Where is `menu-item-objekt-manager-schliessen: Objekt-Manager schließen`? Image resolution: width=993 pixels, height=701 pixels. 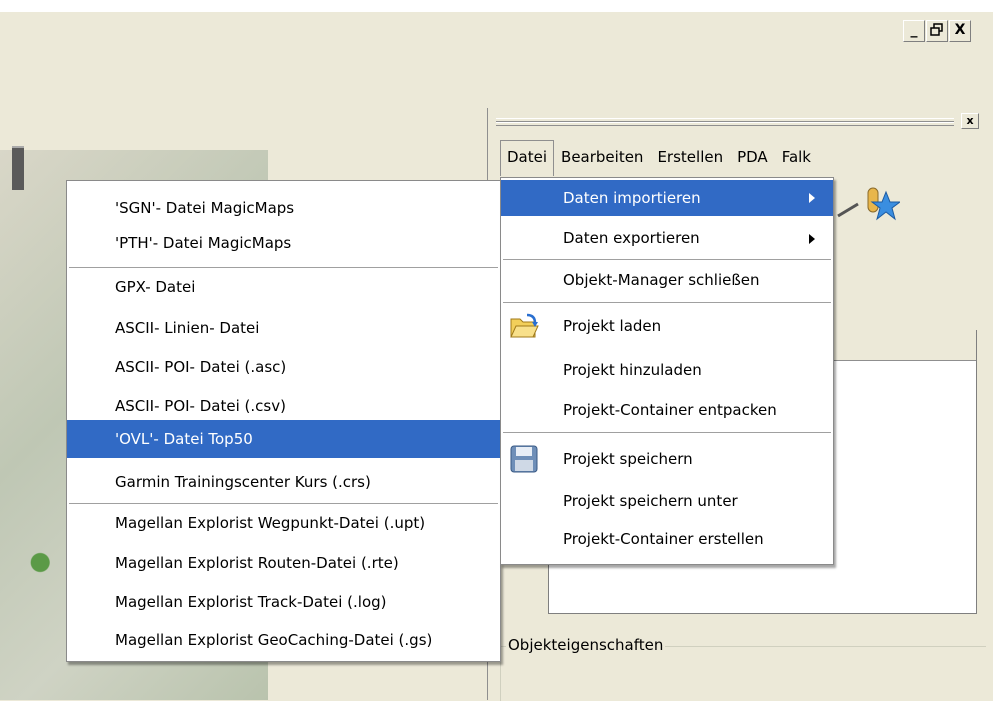 menu-item-objekt-manager-schliessen: Objekt-Manager schließen is located at coordinates (667, 280).